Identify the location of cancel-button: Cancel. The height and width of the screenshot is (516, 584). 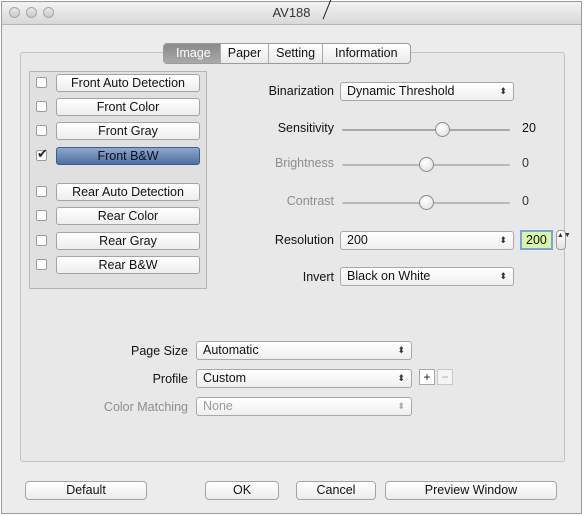
(336, 490).